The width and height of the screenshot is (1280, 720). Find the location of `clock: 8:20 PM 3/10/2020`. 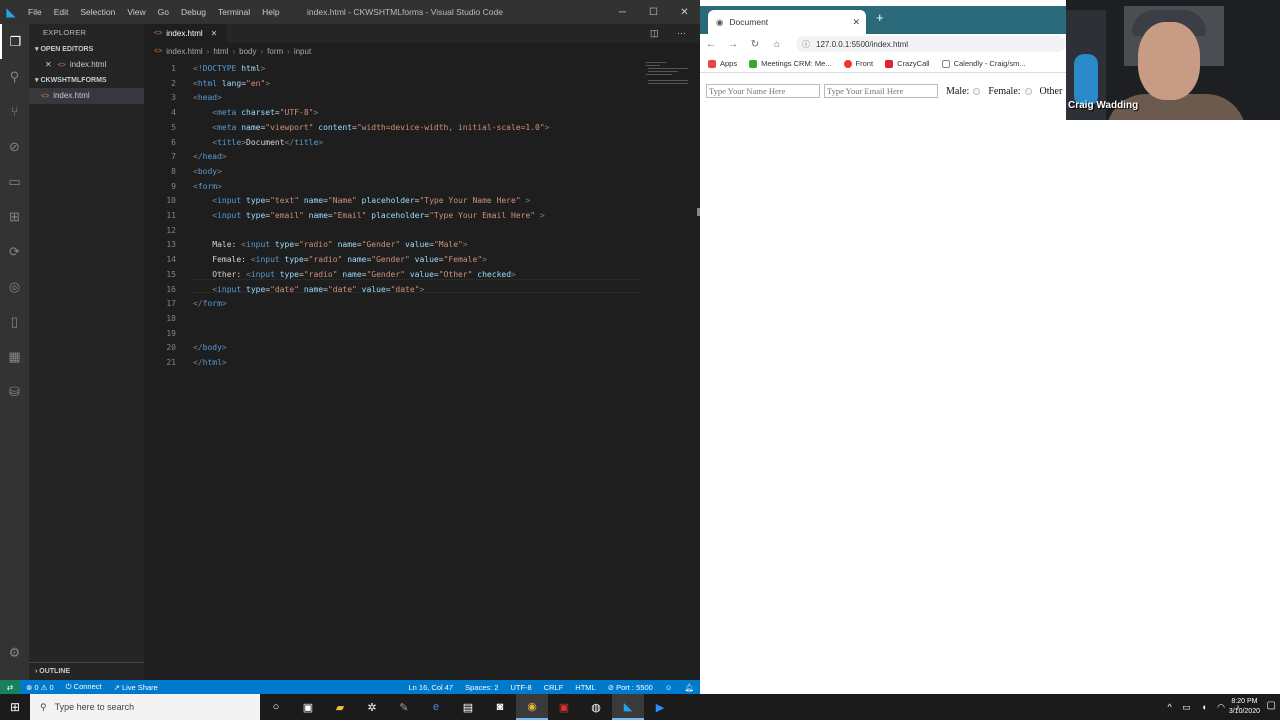

clock: 8:20 PM 3/10/2020 is located at coordinates (1244, 707).